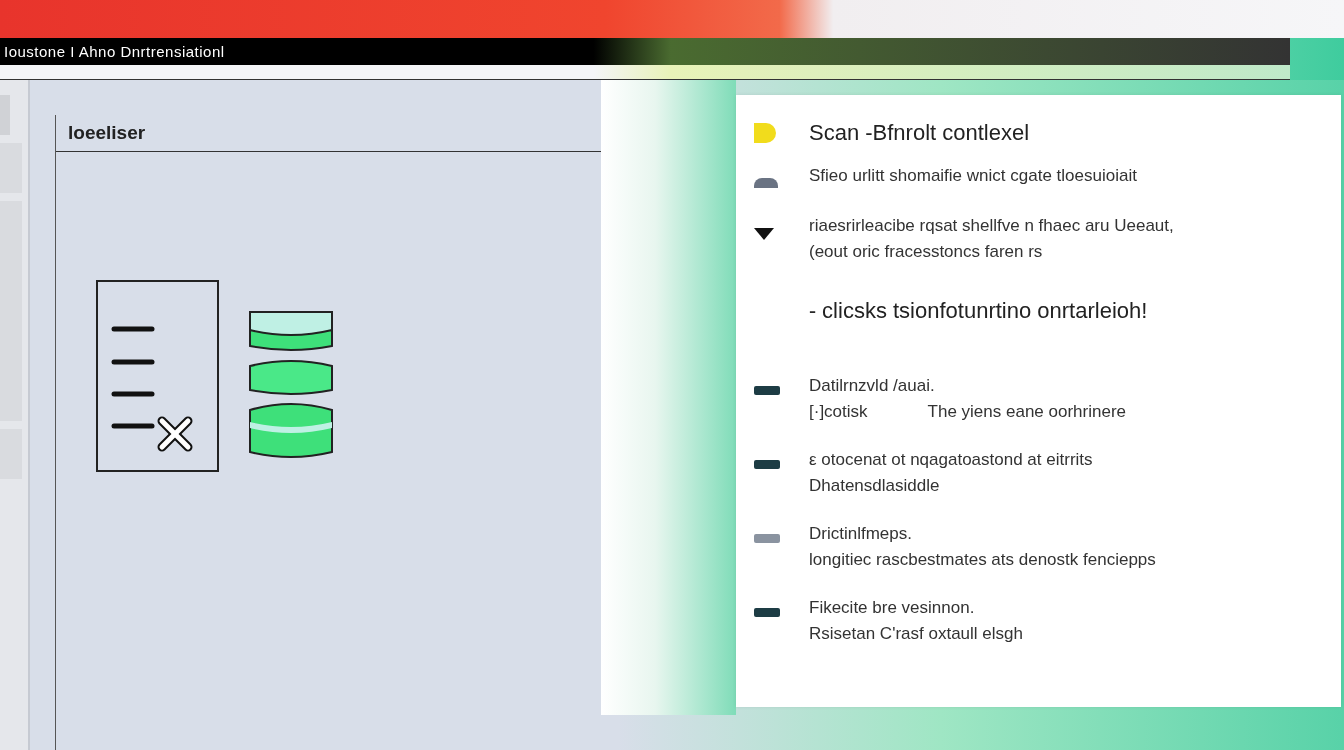 The image size is (1344, 750). Describe the element at coordinates (926, 252) in the screenshot. I see `item-text: (eout oric fracesstoncs faren rs` at that location.